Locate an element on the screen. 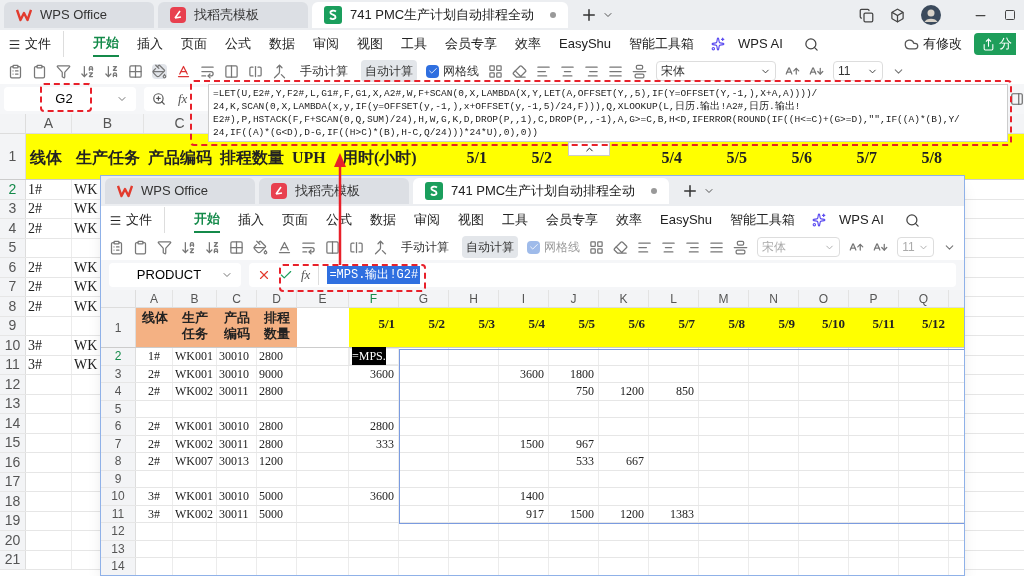  font-color-icon is located at coordinates (183, 71).